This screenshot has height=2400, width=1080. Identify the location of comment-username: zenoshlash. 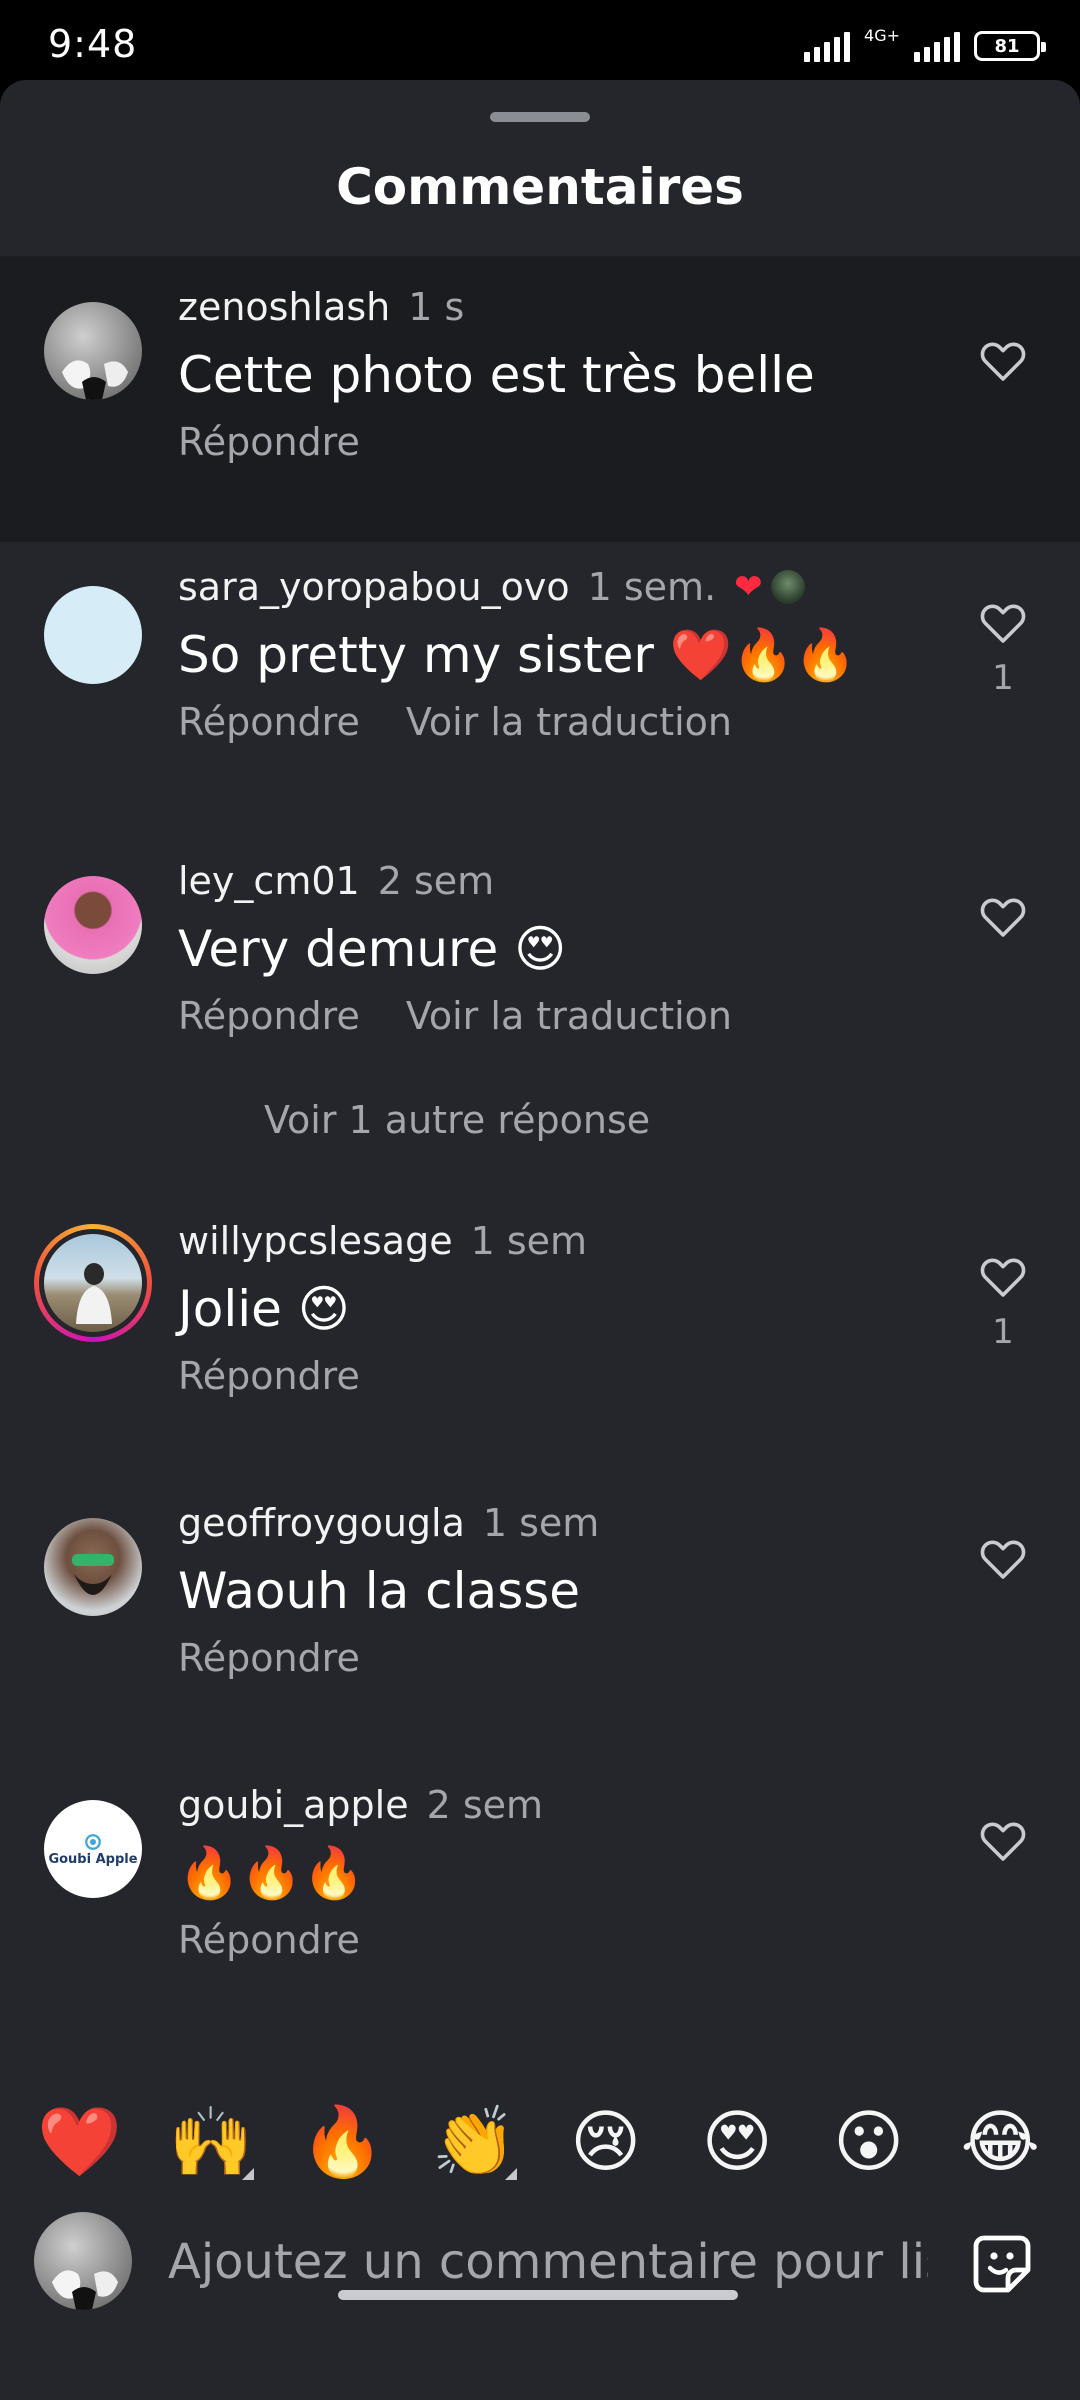
(284, 307).